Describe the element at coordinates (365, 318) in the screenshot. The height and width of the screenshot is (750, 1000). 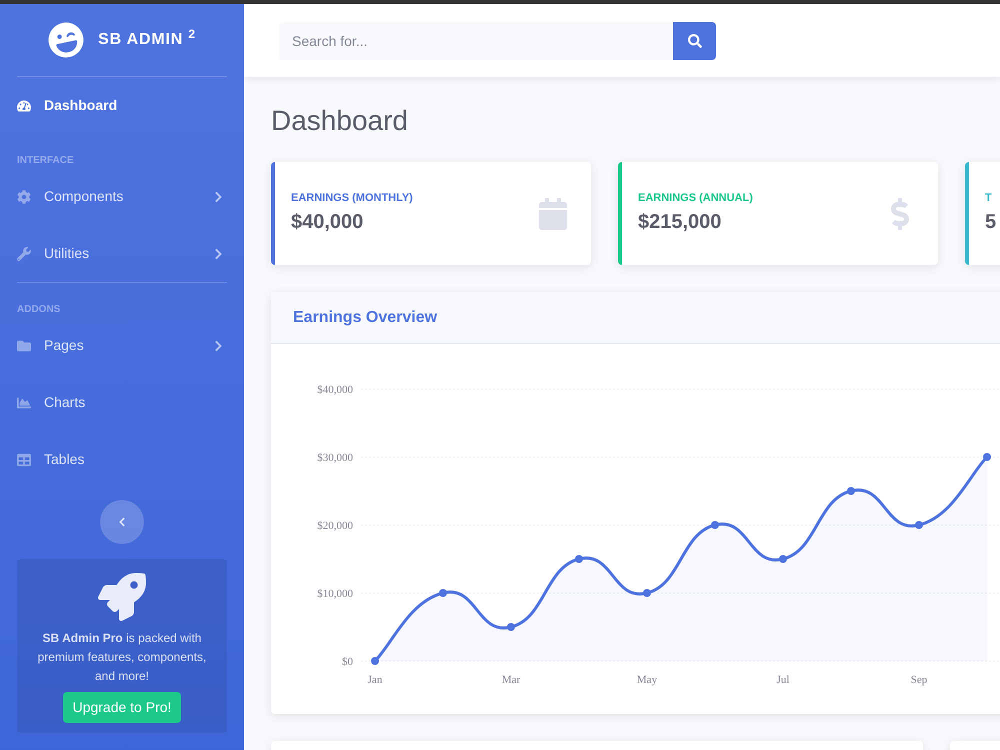
I see `card-title: Earnings Overview` at that location.